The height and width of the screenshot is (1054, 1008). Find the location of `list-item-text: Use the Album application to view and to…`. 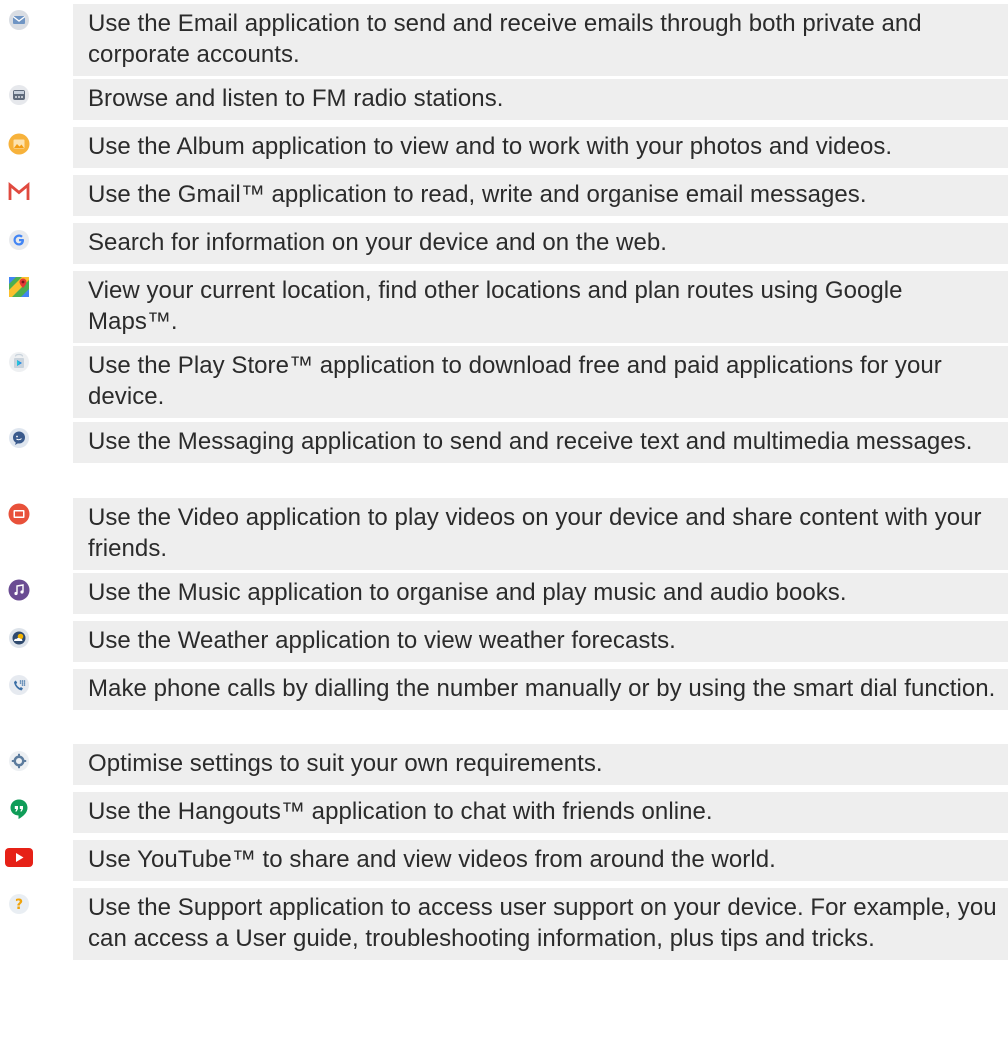

list-item-text: Use the Album application to view and to… is located at coordinates (540, 147).